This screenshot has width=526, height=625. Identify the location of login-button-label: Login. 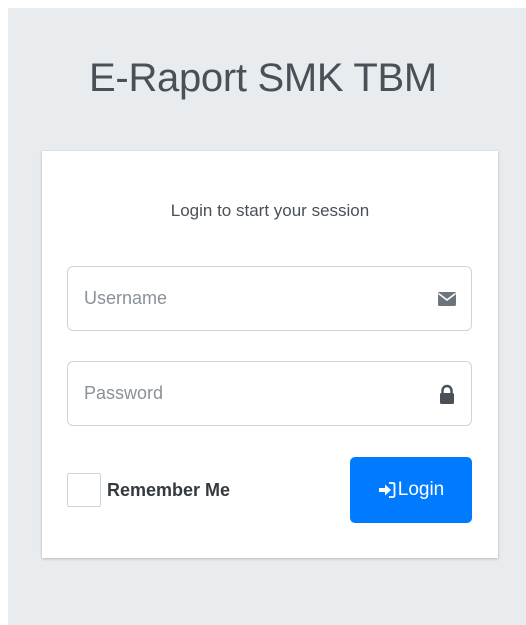
(421, 489).